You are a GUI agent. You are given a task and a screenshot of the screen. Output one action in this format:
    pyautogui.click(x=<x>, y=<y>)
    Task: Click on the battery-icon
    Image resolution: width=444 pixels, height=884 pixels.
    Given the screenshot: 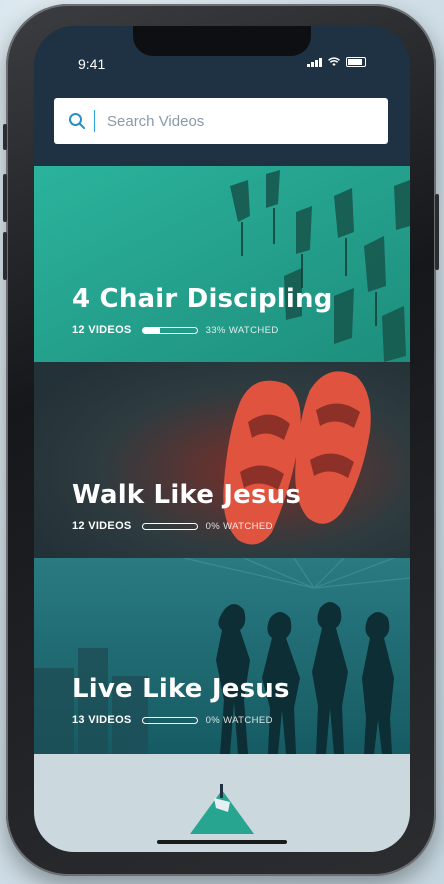 What is the action you would take?
    pyautogui.click(x=356, y=62)
    